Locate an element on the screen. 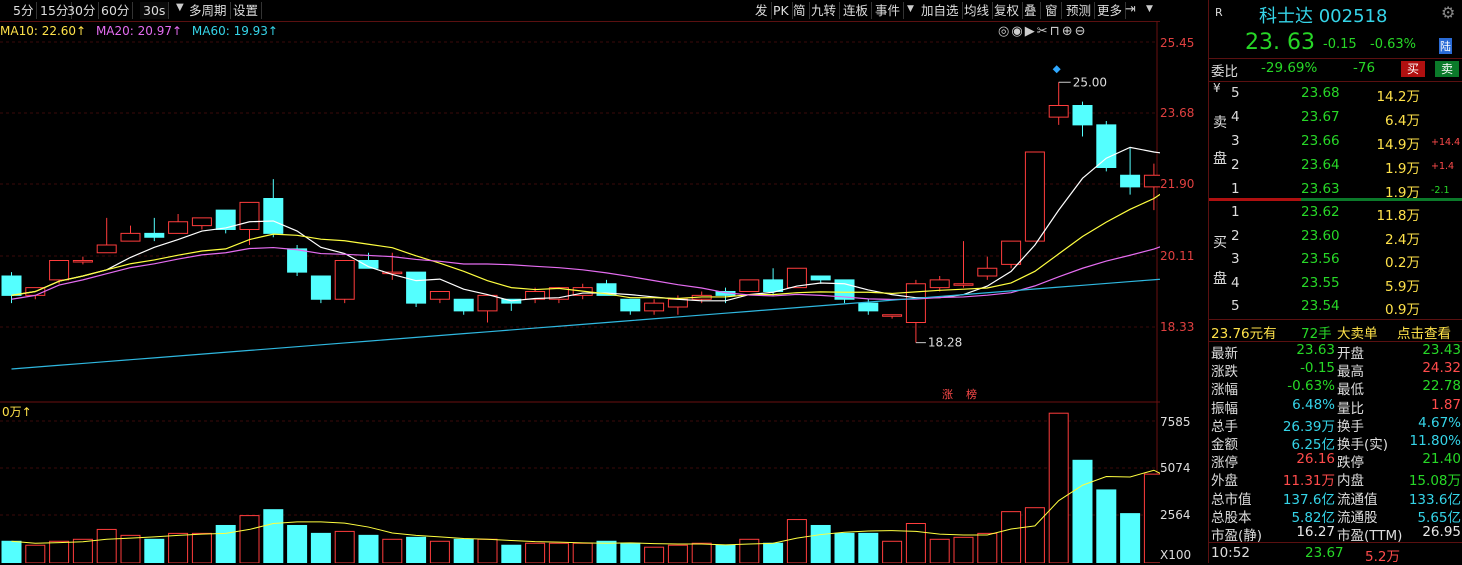  stat-value: -0.63% is located at coordinates (1311, 386).